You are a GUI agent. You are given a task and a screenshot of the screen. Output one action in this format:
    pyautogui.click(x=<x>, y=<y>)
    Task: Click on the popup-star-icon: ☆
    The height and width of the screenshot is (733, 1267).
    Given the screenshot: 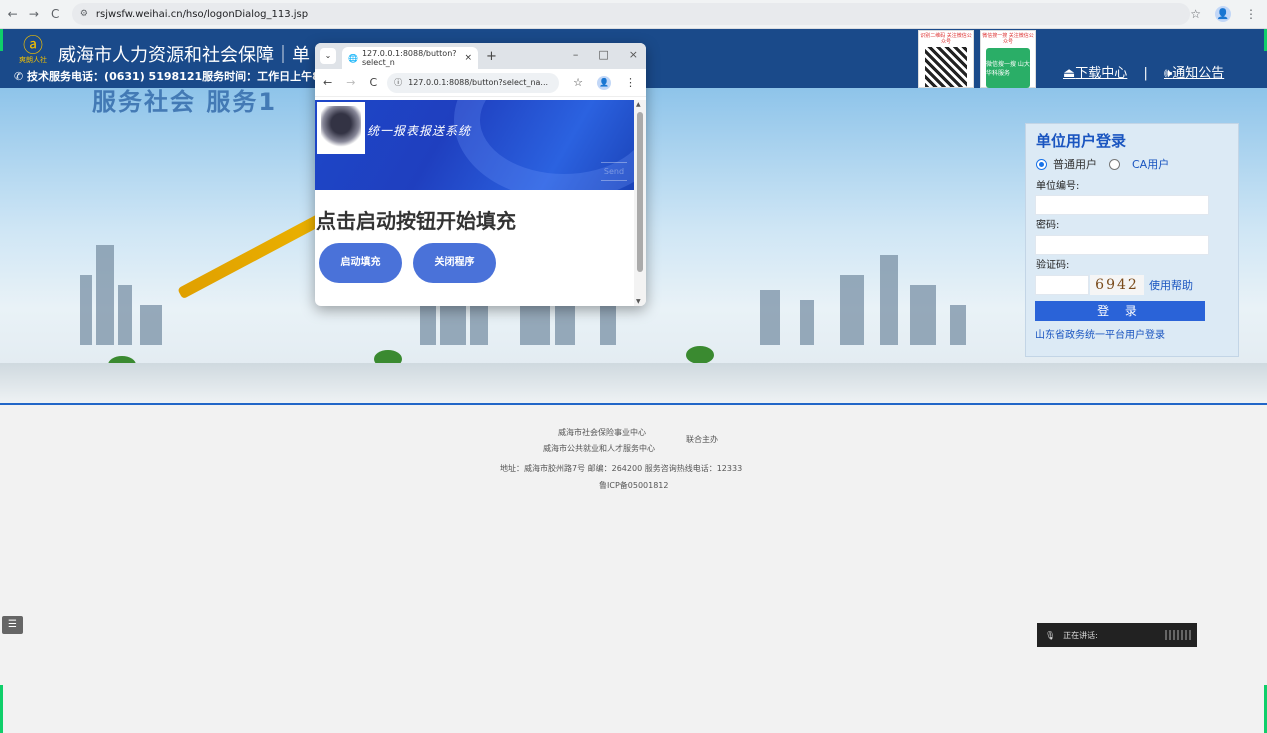 What is the action you would take?
    pyautogui.click(x=578, y=82)
    